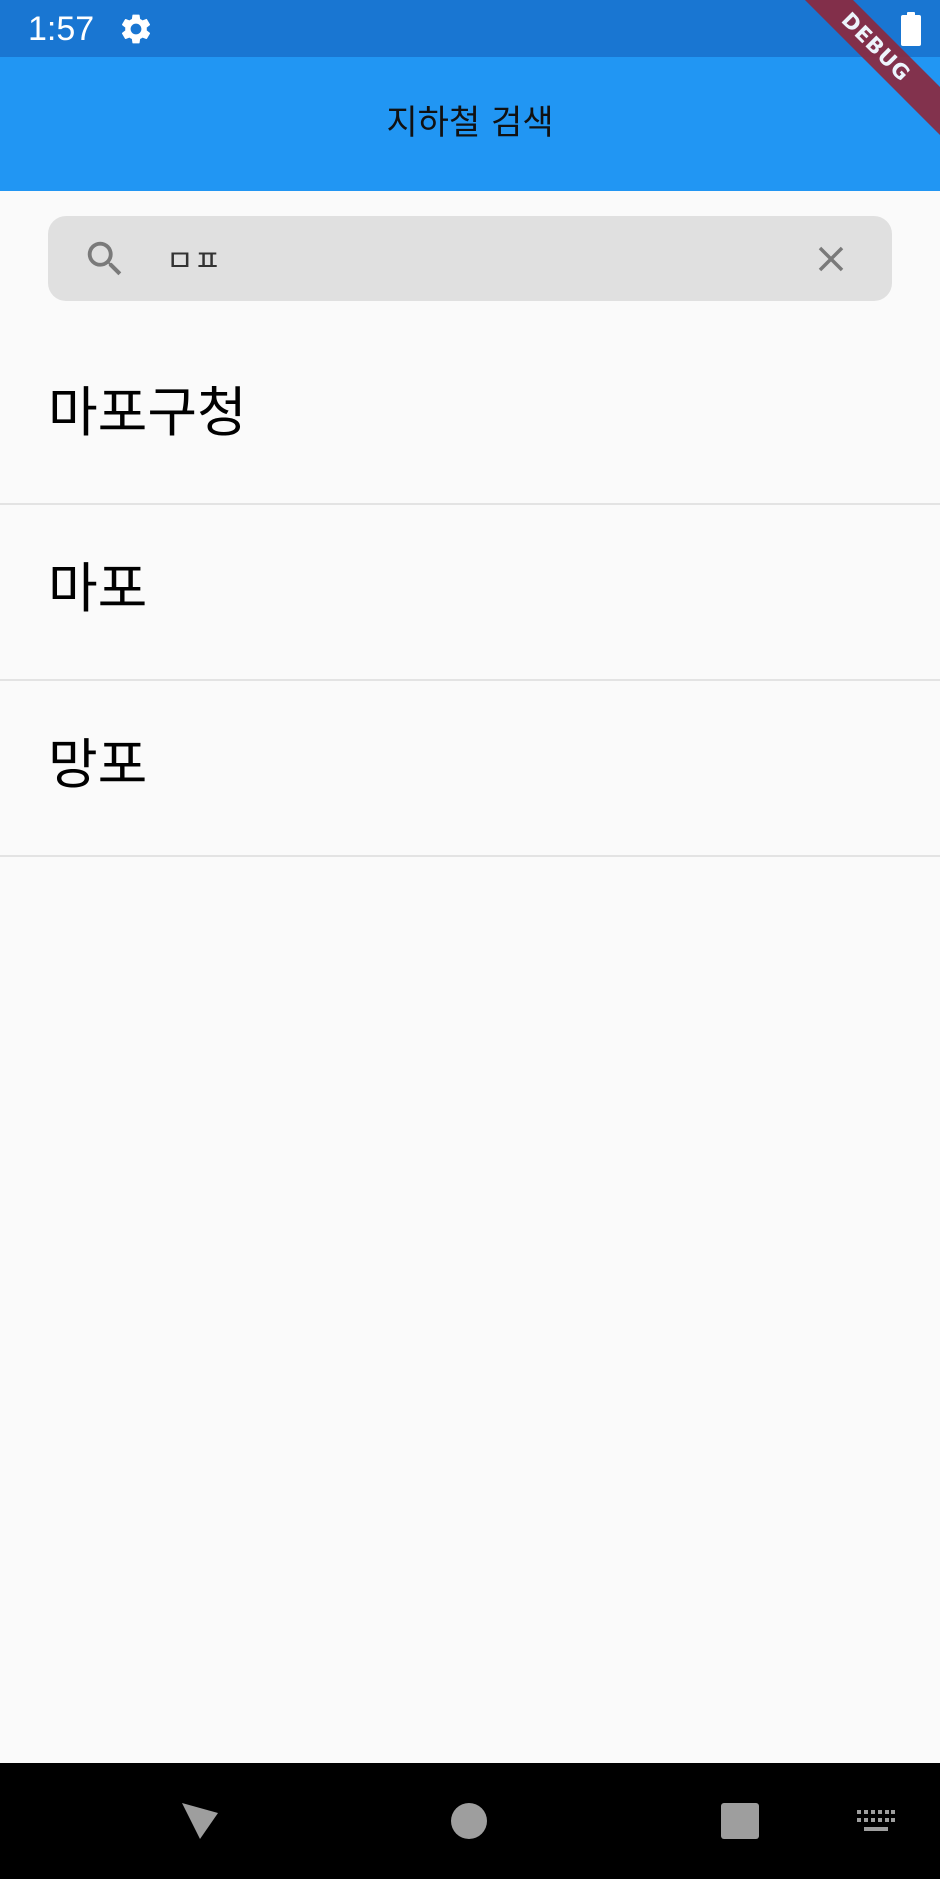 The width and height of the screenshot is (940, 1879). What do you see at coordinates (470, 28) in the screenshot?
I see `status-bar: 1:57` at bounding box center [470, 28].